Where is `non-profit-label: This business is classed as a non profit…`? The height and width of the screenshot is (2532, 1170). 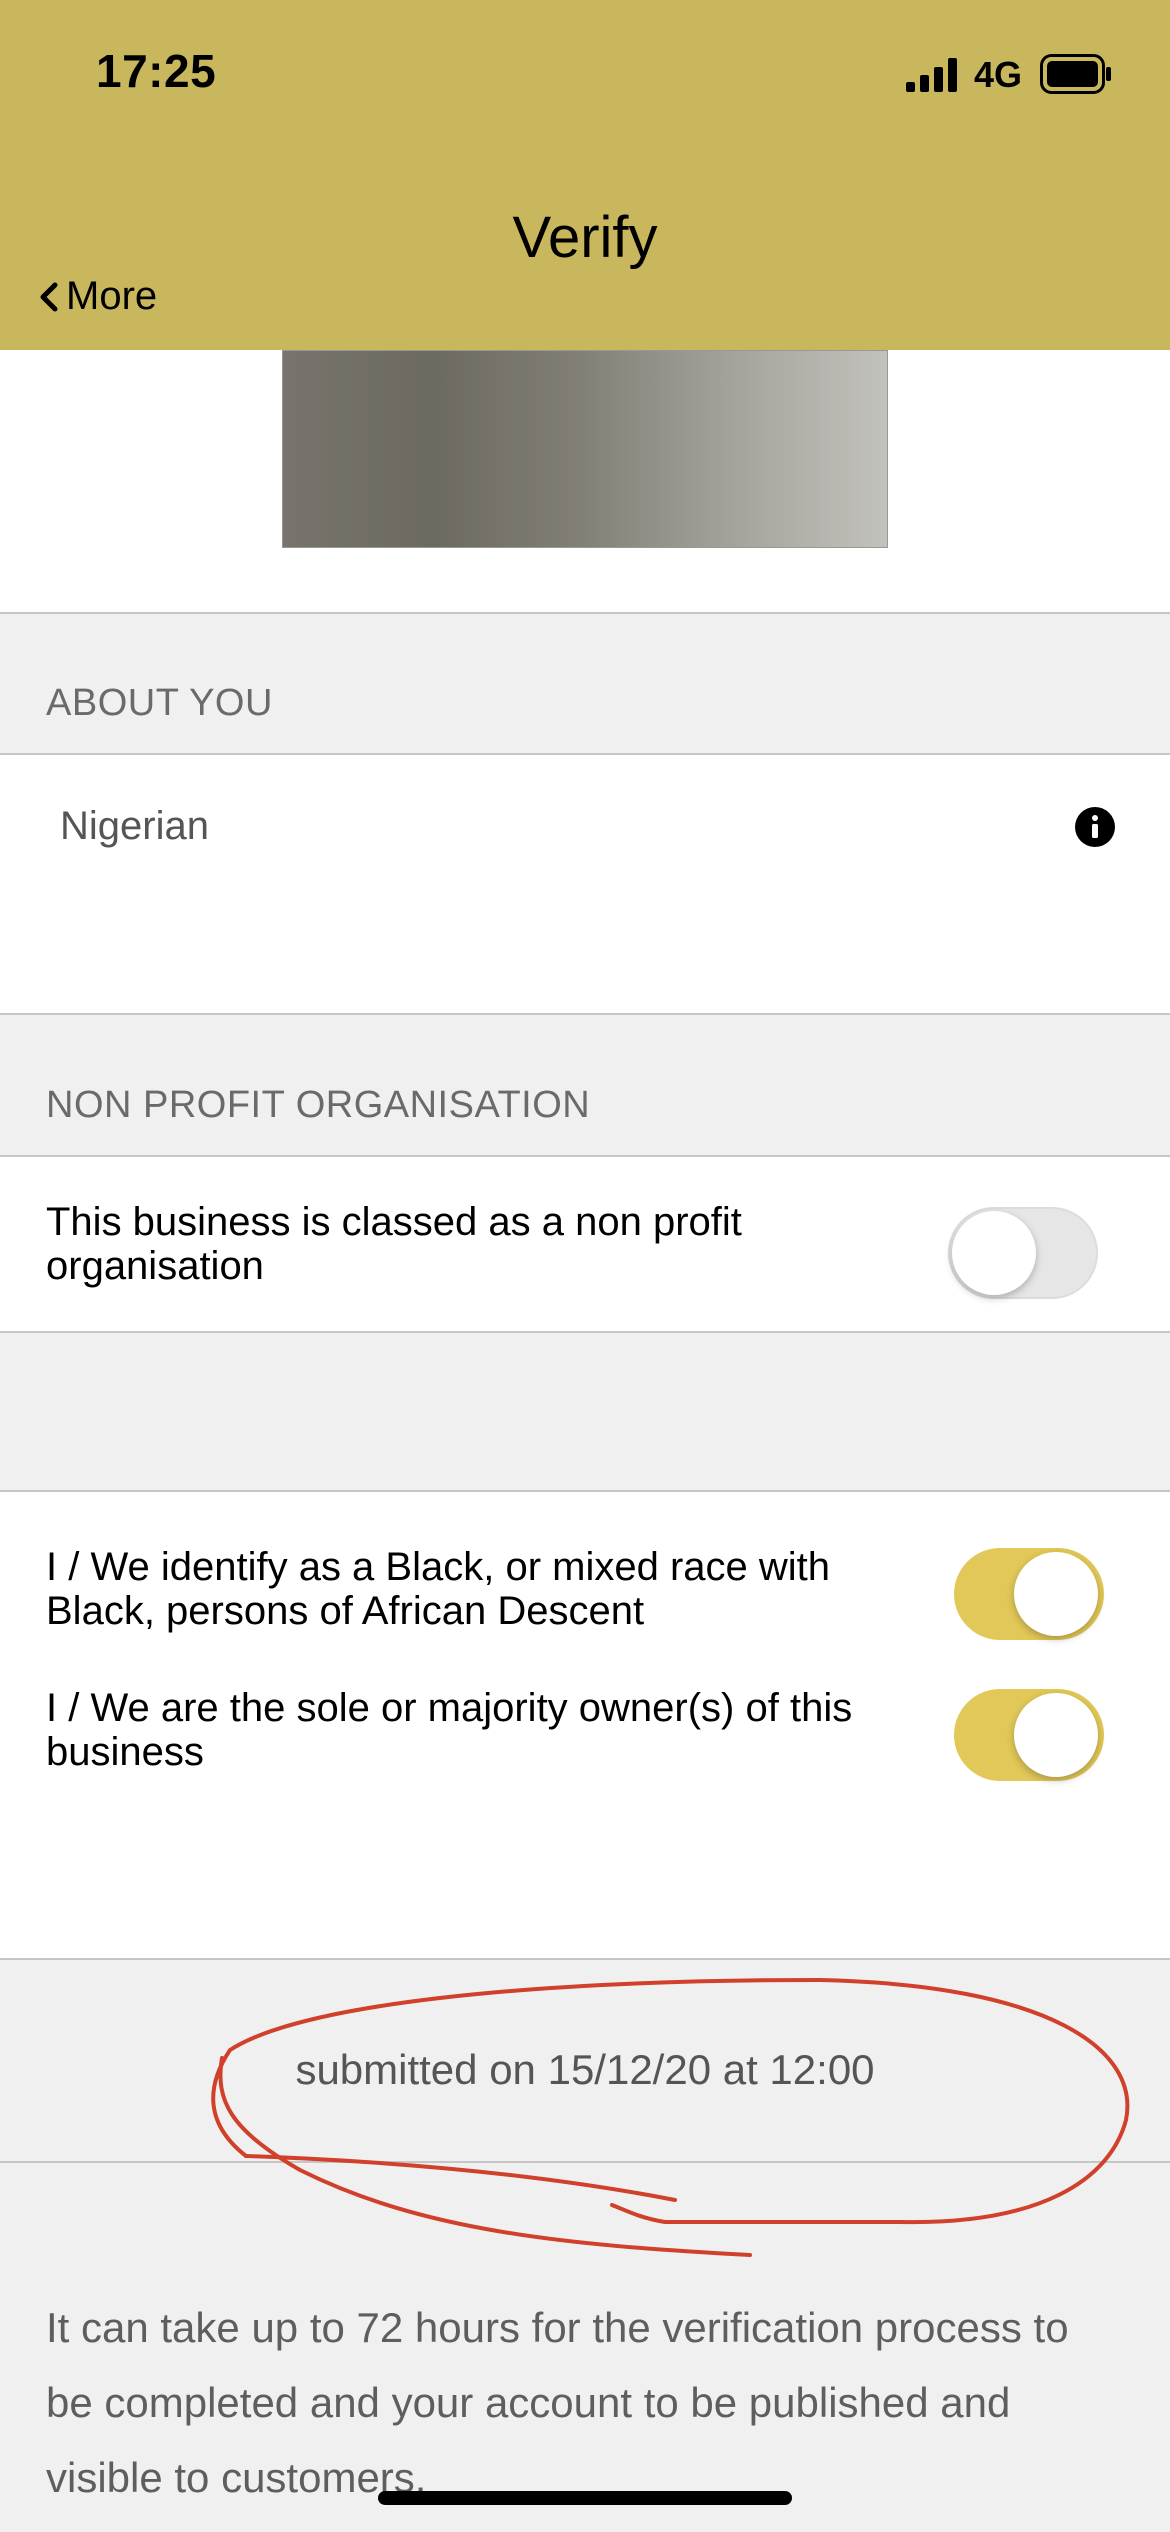 non-profit-label: This business is classed as a non profit… is located at coordinates (394, 1244).